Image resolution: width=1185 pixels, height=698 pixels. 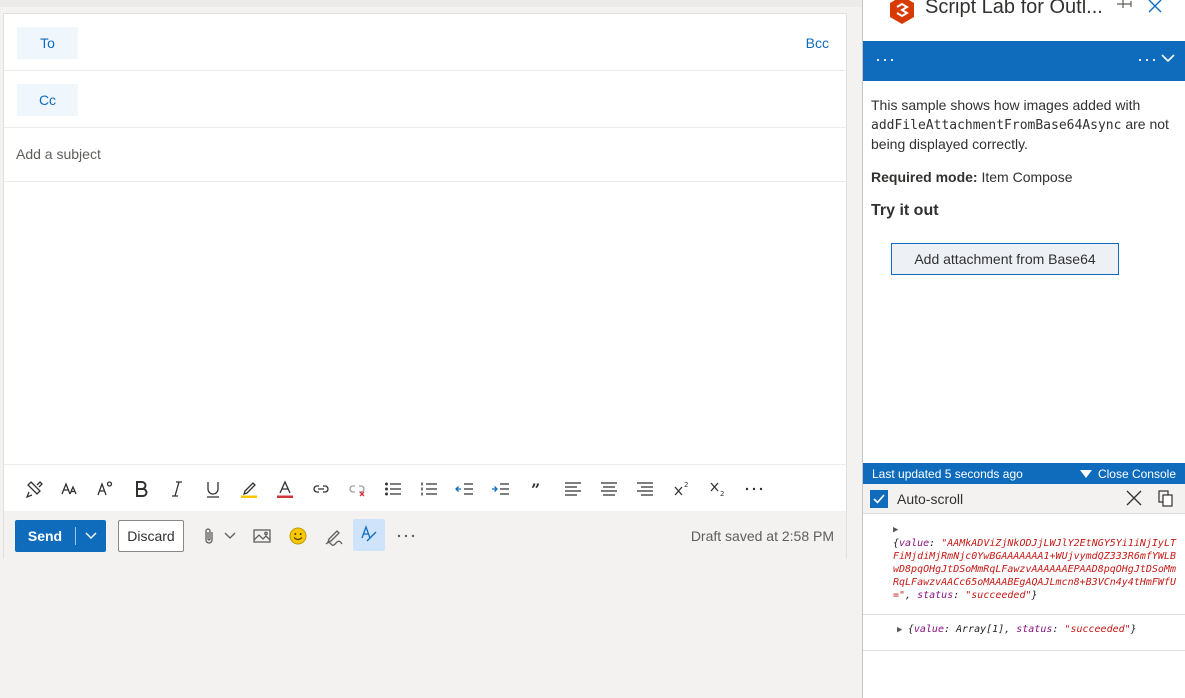 I want to click on emoji-icon, so click(x=298, y=536).